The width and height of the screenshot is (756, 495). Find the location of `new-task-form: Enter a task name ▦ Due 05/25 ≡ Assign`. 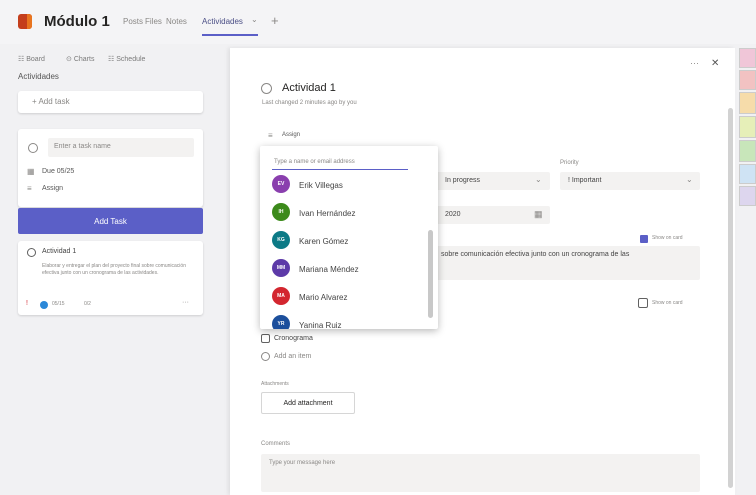

new-task-form: Enter a task name ▦ Due 05/25 ≡ Assign is located at coordinates (110, 168).